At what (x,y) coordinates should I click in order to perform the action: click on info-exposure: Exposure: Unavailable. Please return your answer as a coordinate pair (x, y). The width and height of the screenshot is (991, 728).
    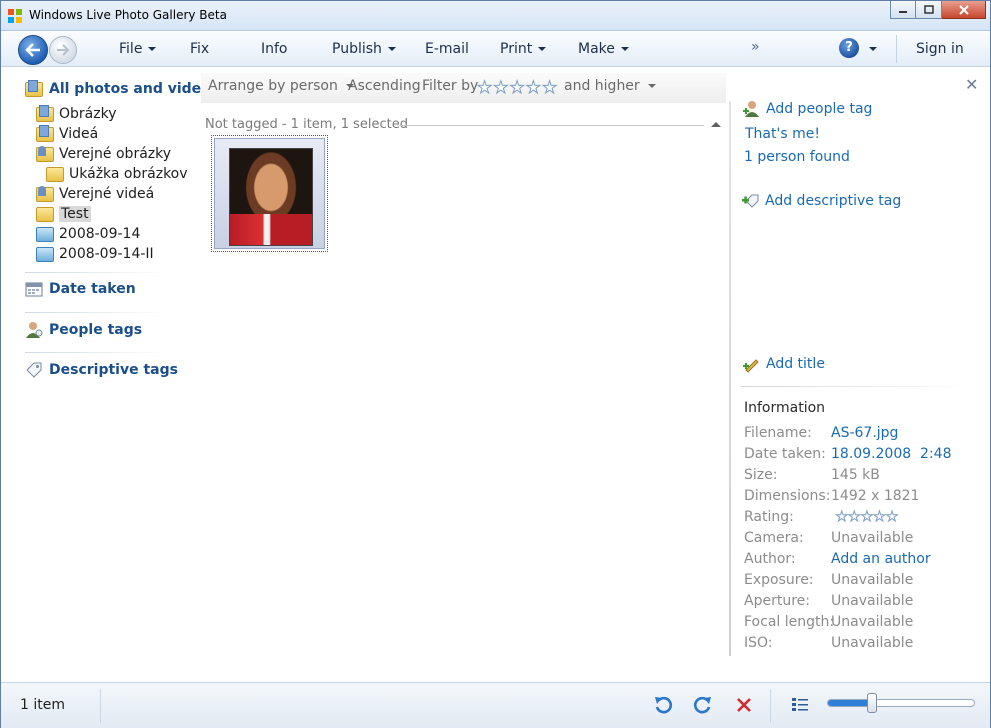
    Looking at the image, I should click on (828, 580).